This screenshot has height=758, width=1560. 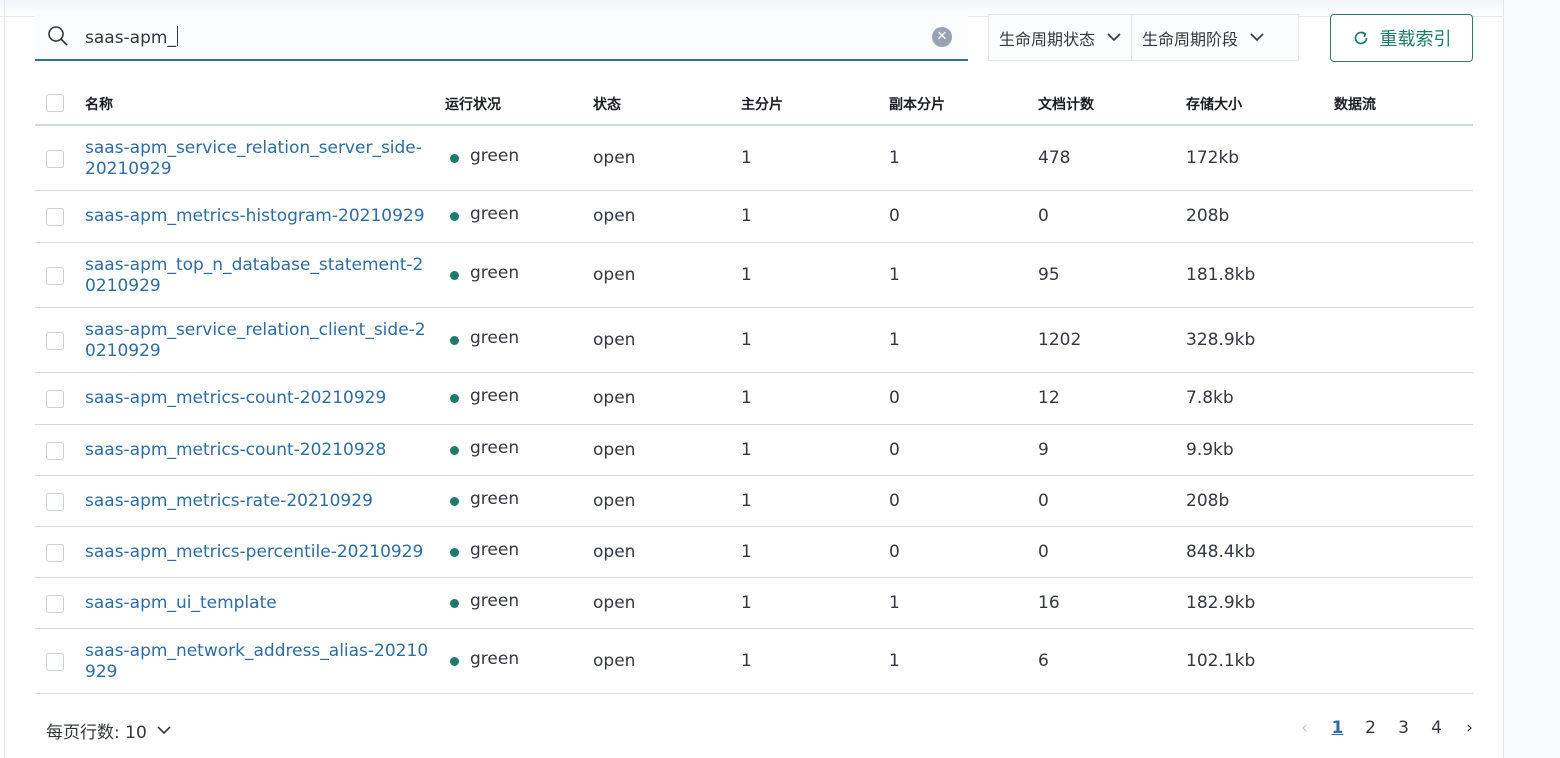 What do you see at coordinates (1415, 39) in the screenshot?
I see `reload-indices-label: 重载索引` at bounding box center [1415, 39].